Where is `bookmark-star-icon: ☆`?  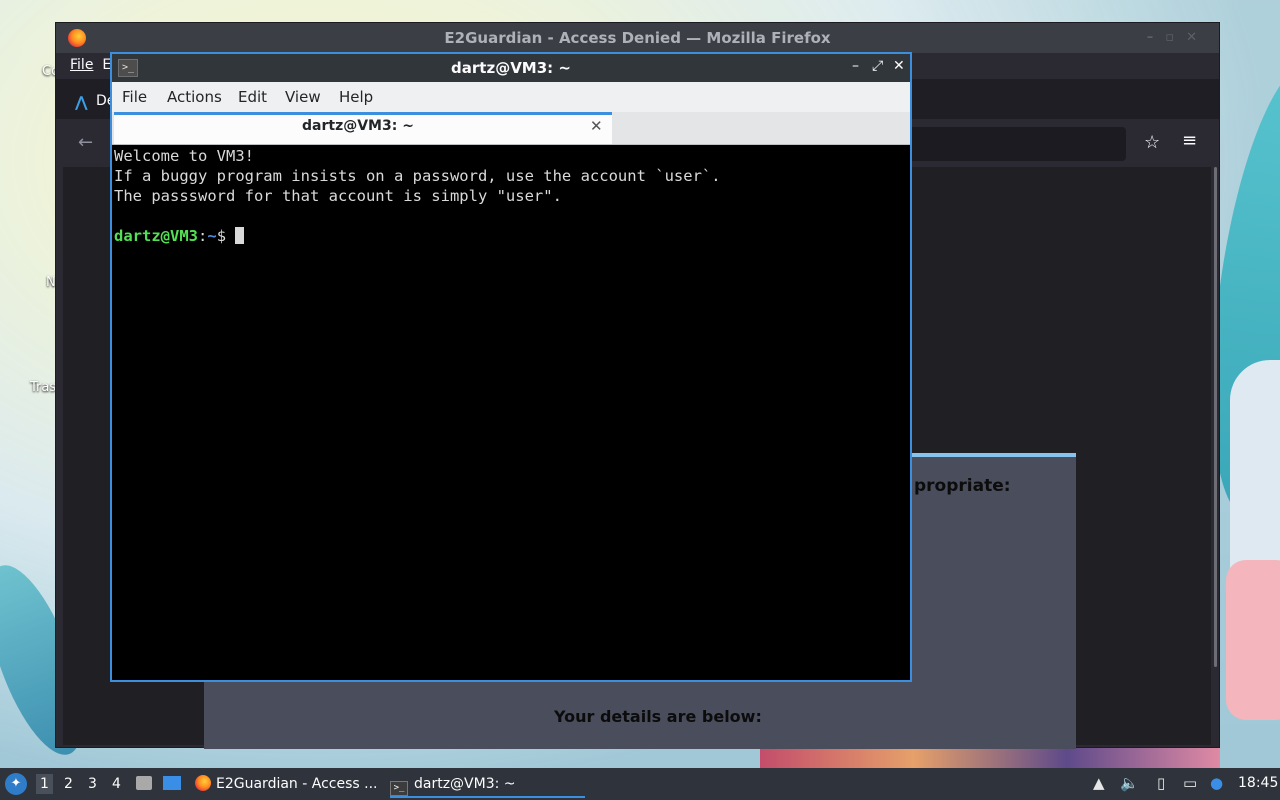 bookmark-star-icon: ☆ is located at coordinates (1152, 142).